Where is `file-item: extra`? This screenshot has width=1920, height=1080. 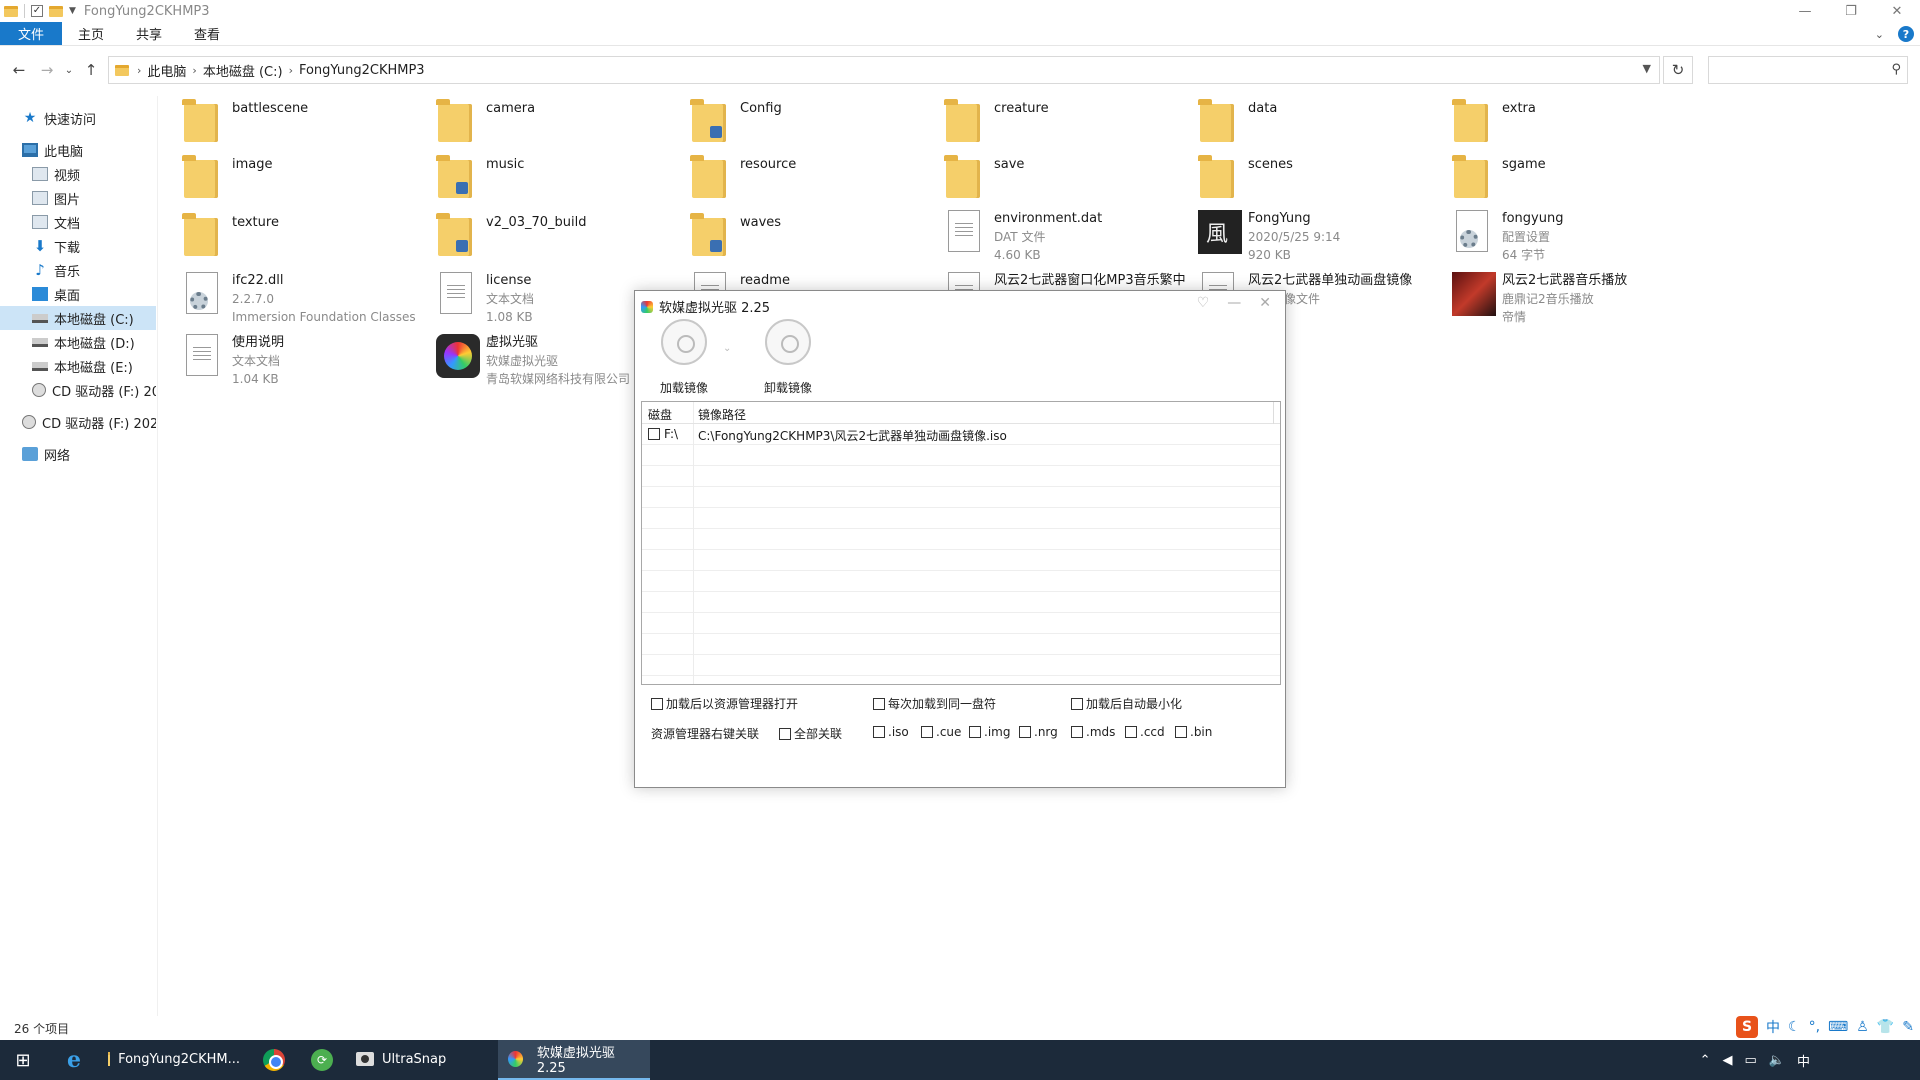 file-item: extra is located at coordinates (1575, 123).